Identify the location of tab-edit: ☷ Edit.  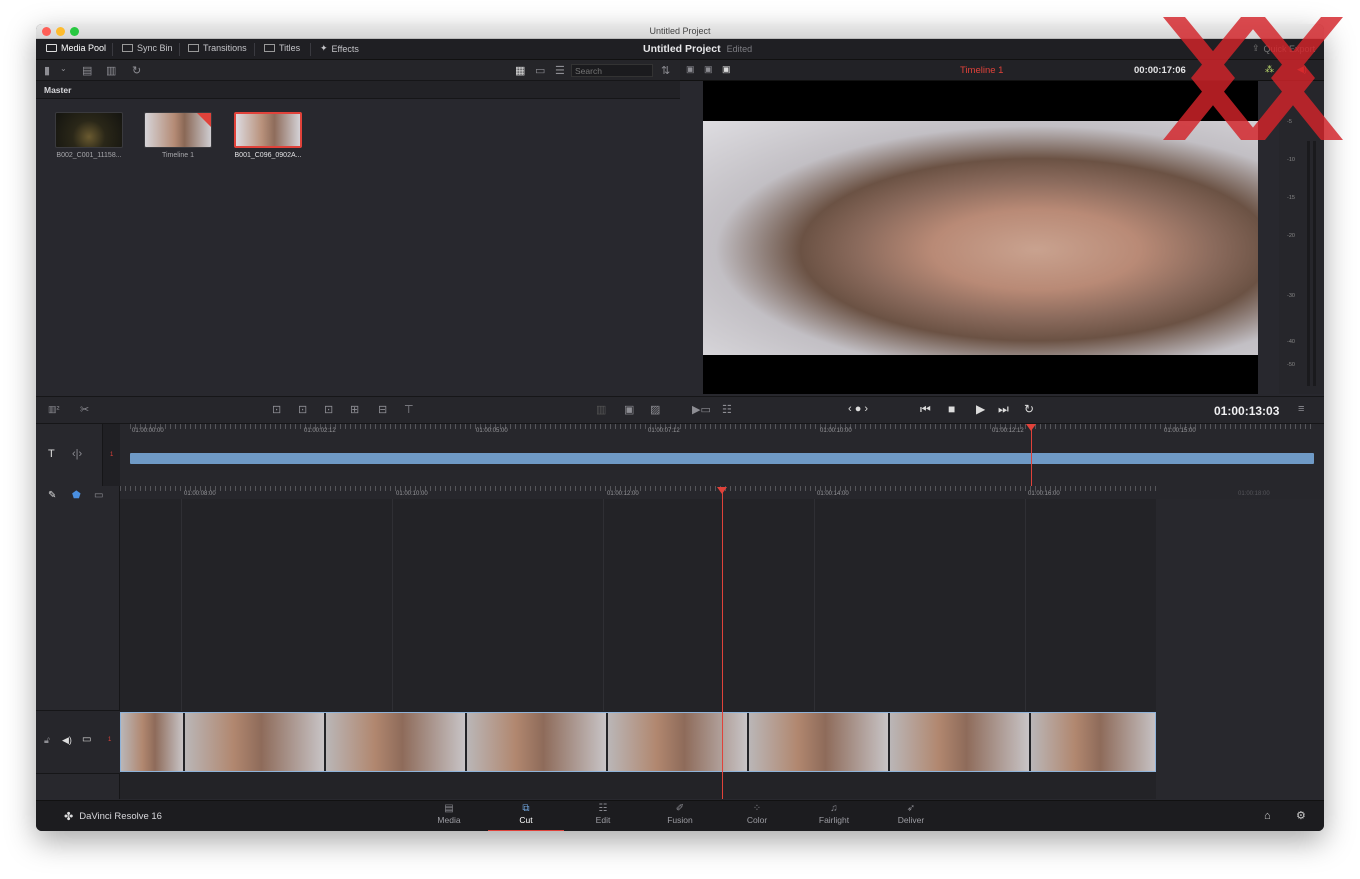
(603, 817).